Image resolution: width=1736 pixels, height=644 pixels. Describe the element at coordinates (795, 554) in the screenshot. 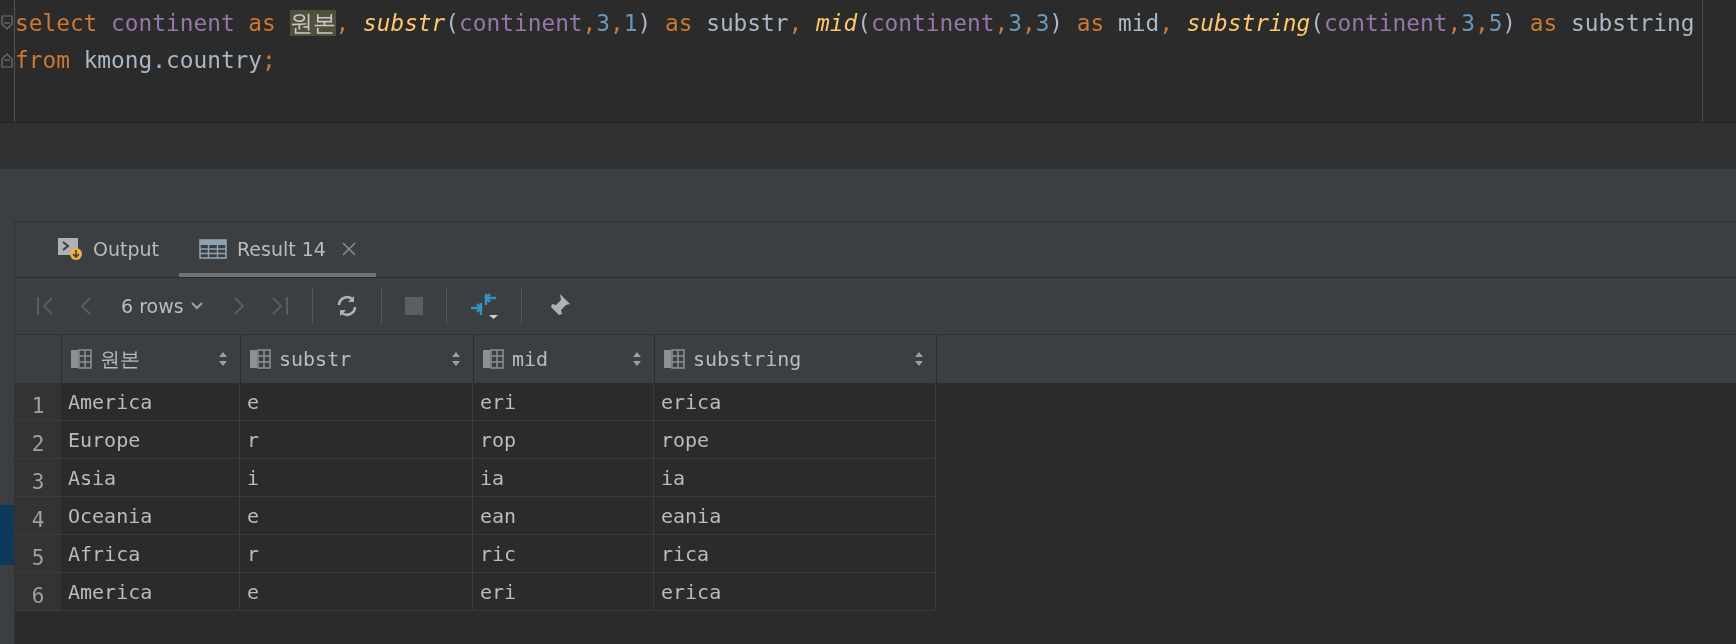

I see `table-cell: rica` at that location.